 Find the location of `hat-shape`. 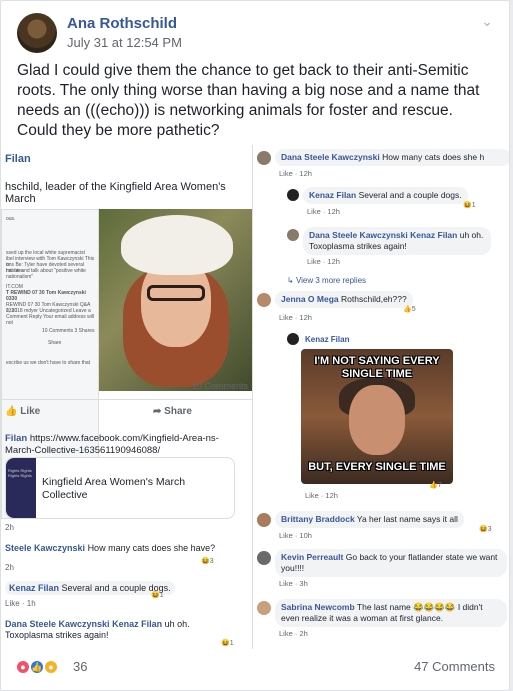

hat-shape is located at coordinates (177, 245).